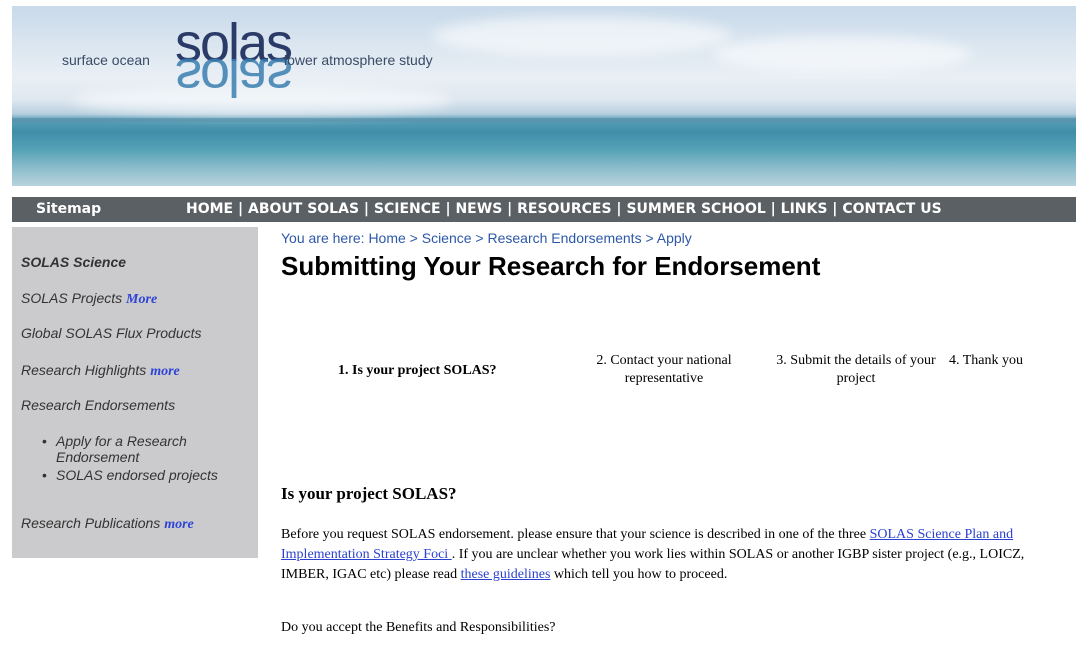 This screenshot has height=664, width=1088. I want to click on logo-right-text: lower atmosphere study, so click(358, 60).